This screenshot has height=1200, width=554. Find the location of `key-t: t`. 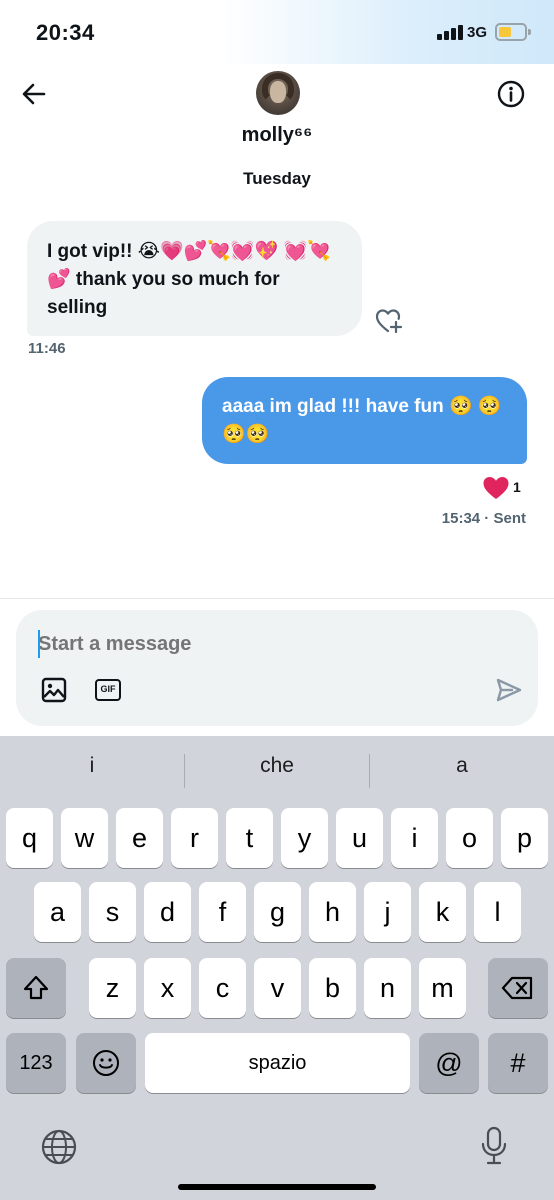

key-t: t is located at coordinates (249, 838).